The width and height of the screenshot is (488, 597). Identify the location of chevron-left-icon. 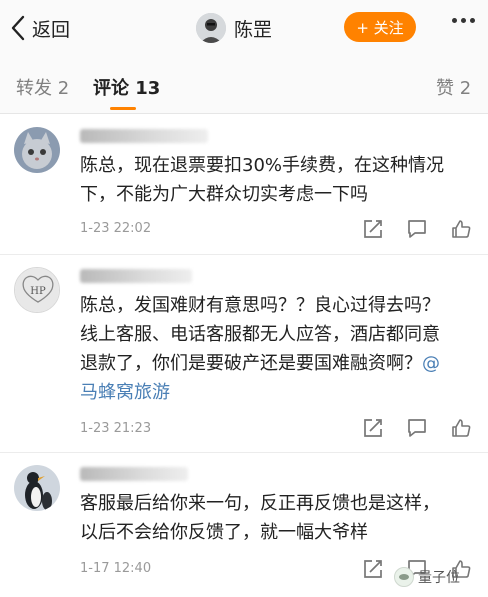
(18, 28).